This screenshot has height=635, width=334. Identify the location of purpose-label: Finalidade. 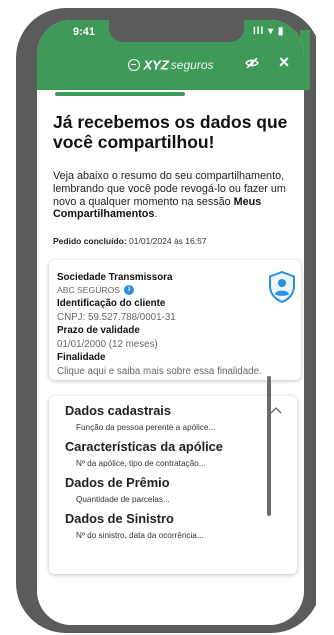
(81, 357).